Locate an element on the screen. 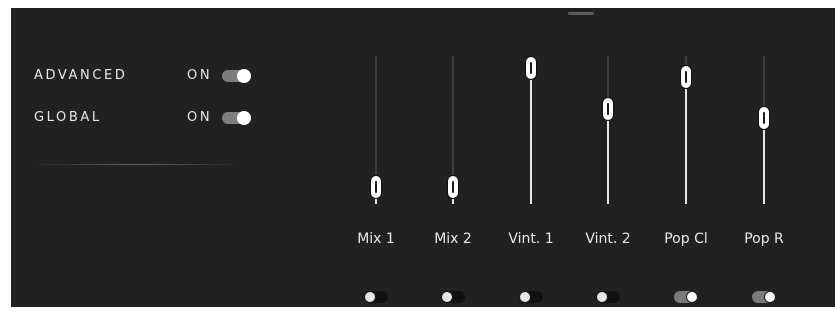 The height and width of the screenshot is (318, 835). global-state: ON is located at coordinates (200, 117).